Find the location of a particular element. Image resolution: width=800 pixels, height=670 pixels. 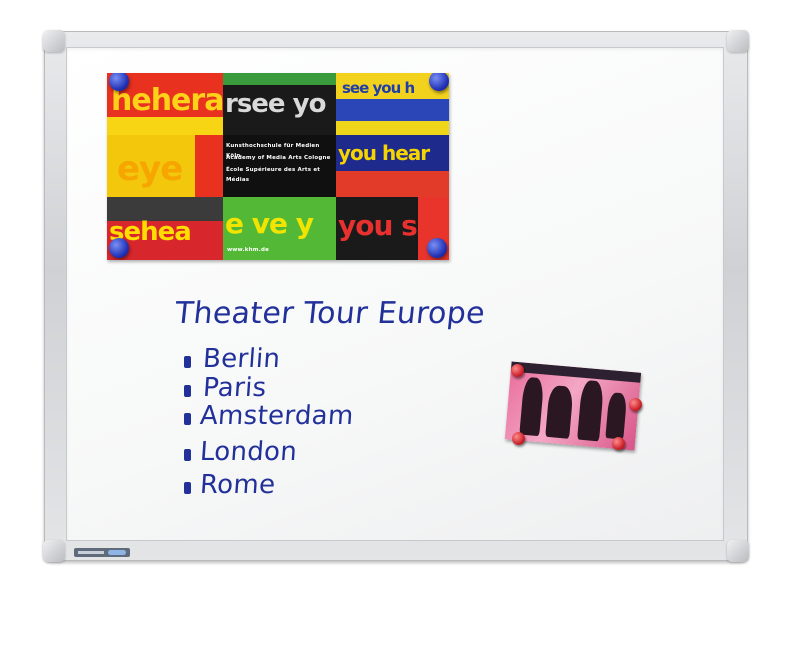

list-item-paris: Paris is located at coordinates (234, 388).